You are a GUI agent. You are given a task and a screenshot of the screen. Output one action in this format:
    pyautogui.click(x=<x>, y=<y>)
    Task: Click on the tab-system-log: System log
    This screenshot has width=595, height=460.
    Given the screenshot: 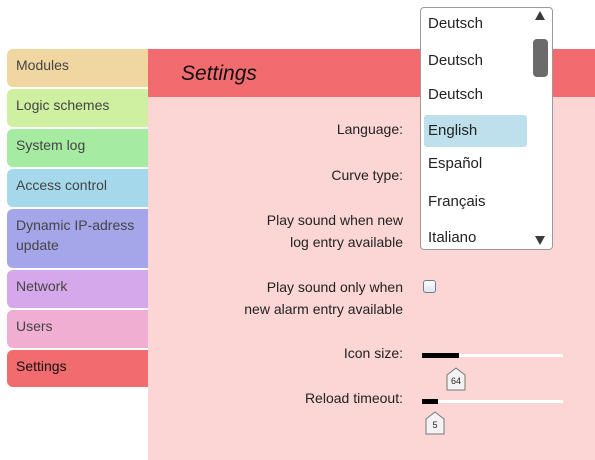 What is the action you would take?
    pyautogui.click(x=77, y=148)
    